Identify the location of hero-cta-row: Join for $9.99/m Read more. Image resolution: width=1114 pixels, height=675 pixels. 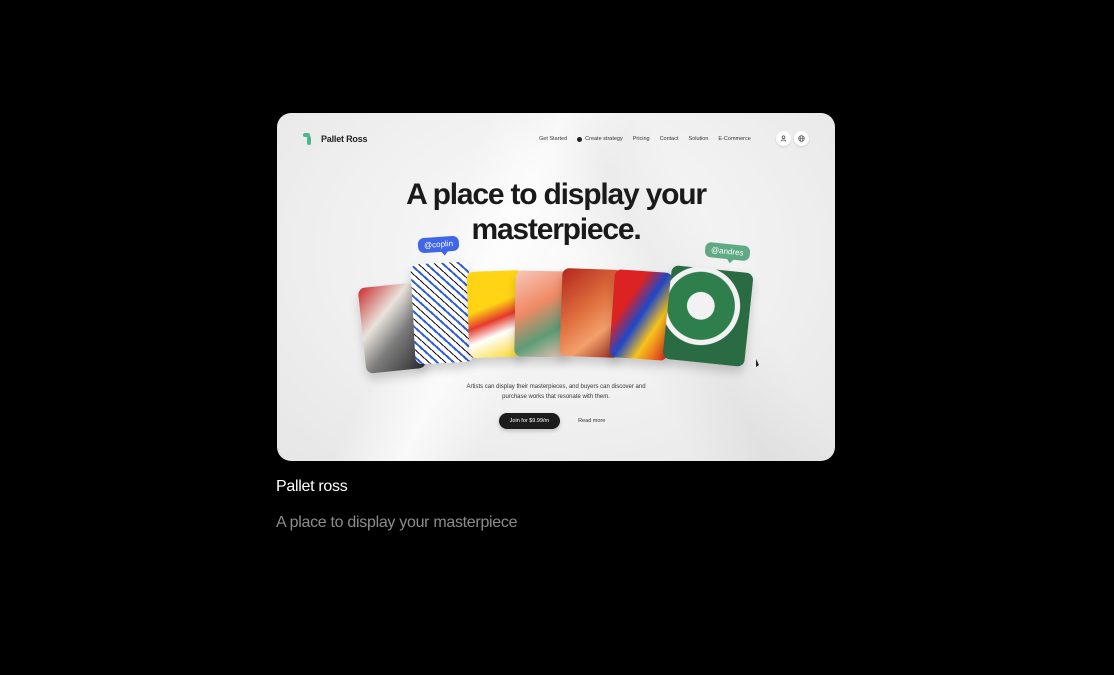
(556, 421).